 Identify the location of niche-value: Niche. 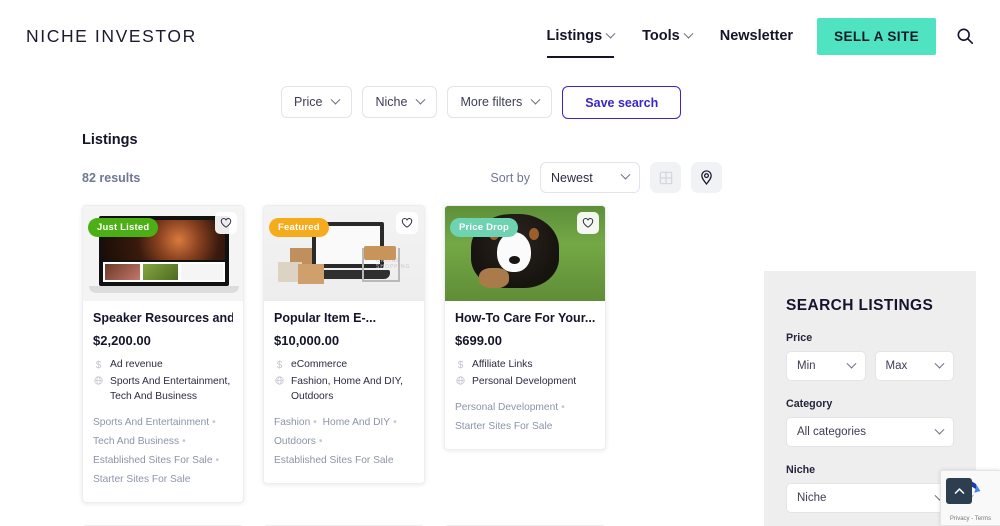
(812, 498).